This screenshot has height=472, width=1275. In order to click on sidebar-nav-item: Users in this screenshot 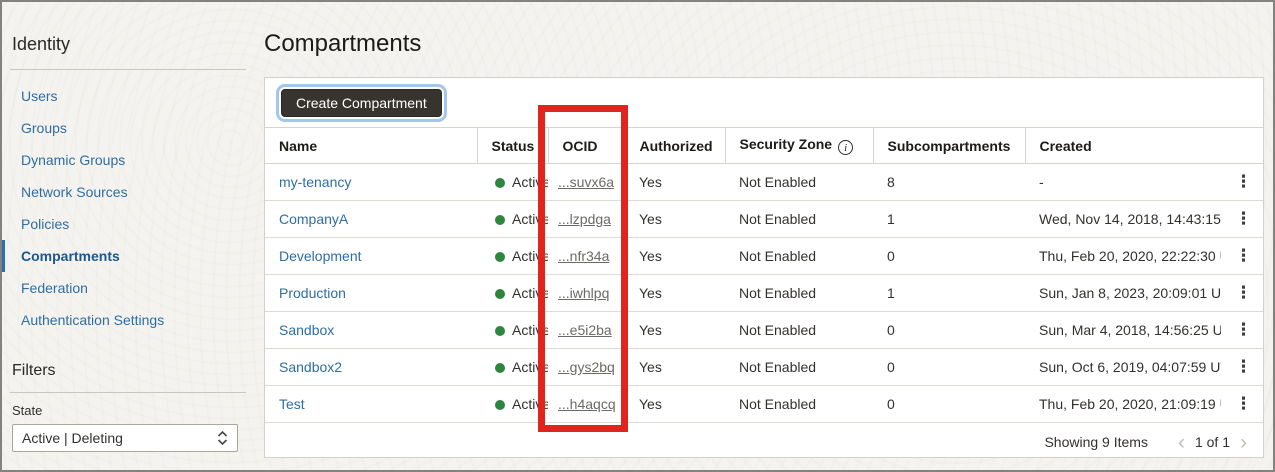, I will do `click(128, 96)`.